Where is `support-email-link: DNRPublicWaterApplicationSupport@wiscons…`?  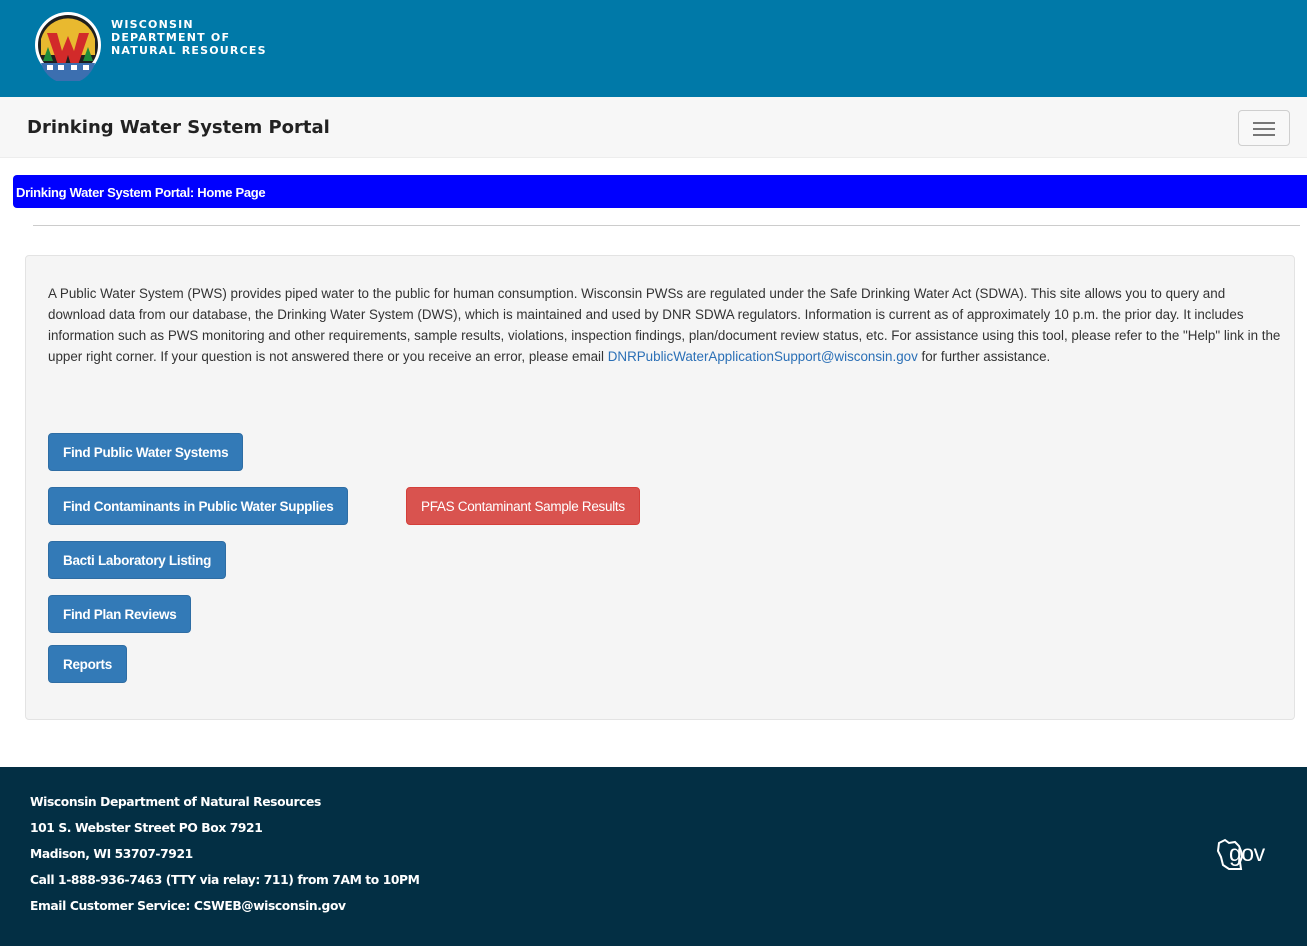
support-email-link: DNRPublicWaterApplicationSupport@wiscons… is located at coordinates (763, 356).